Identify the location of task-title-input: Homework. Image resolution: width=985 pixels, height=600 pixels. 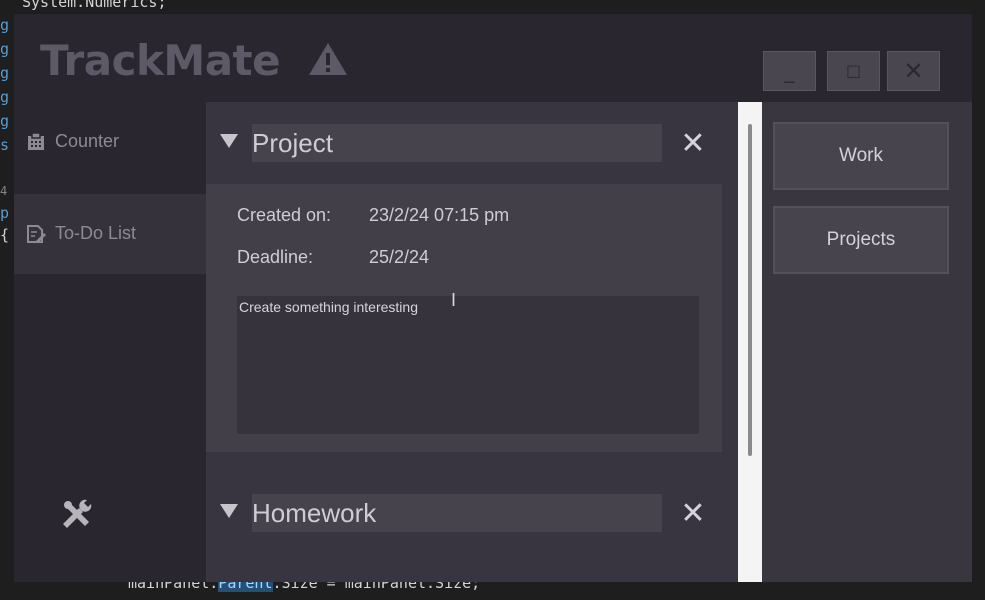
(457, 513).